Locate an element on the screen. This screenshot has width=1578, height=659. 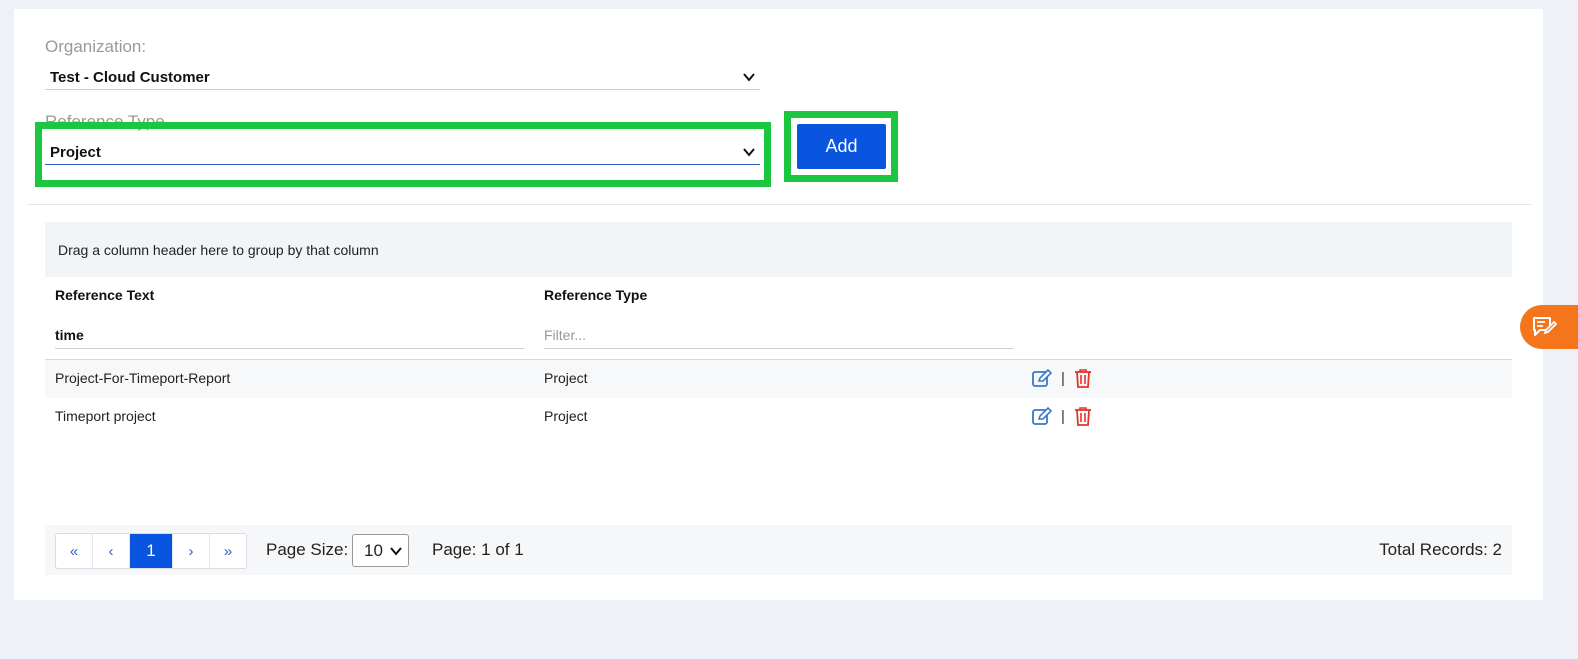
reference-text-cell: Timeport project is located at coordinates (105, 416).